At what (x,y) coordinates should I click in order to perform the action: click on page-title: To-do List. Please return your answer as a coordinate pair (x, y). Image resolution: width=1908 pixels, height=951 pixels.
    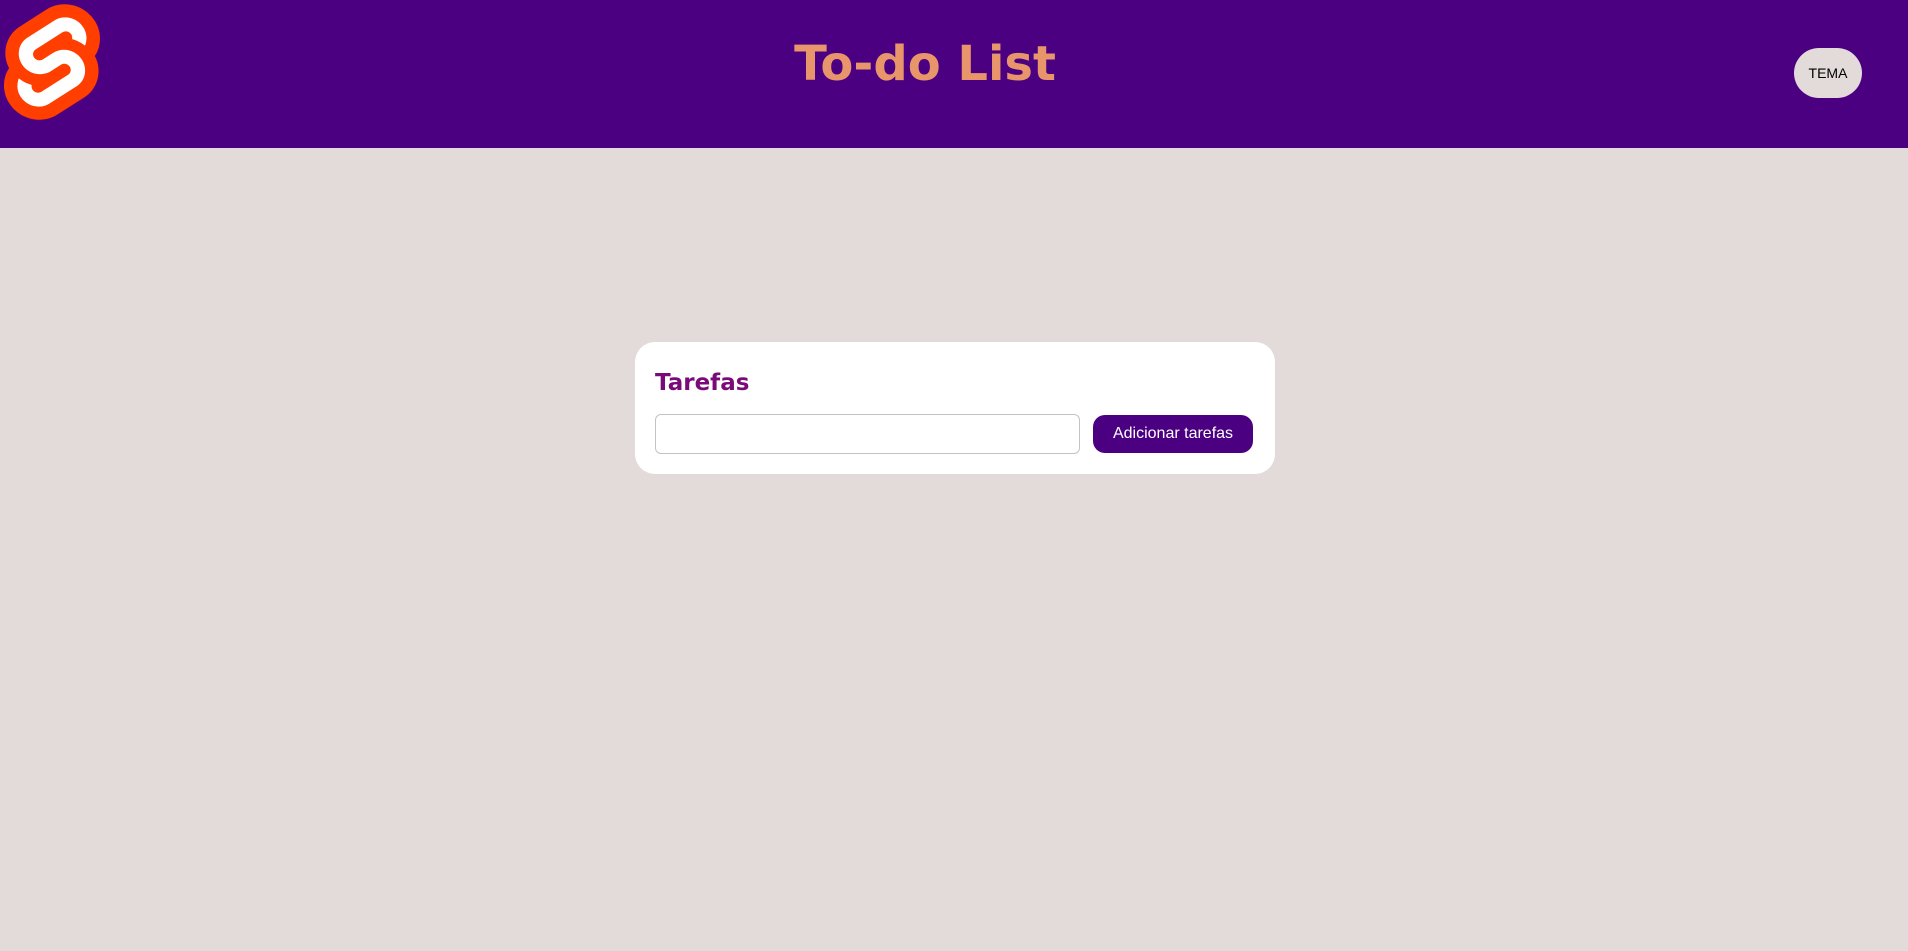
    Looking at the image, I should click on (925, 64).